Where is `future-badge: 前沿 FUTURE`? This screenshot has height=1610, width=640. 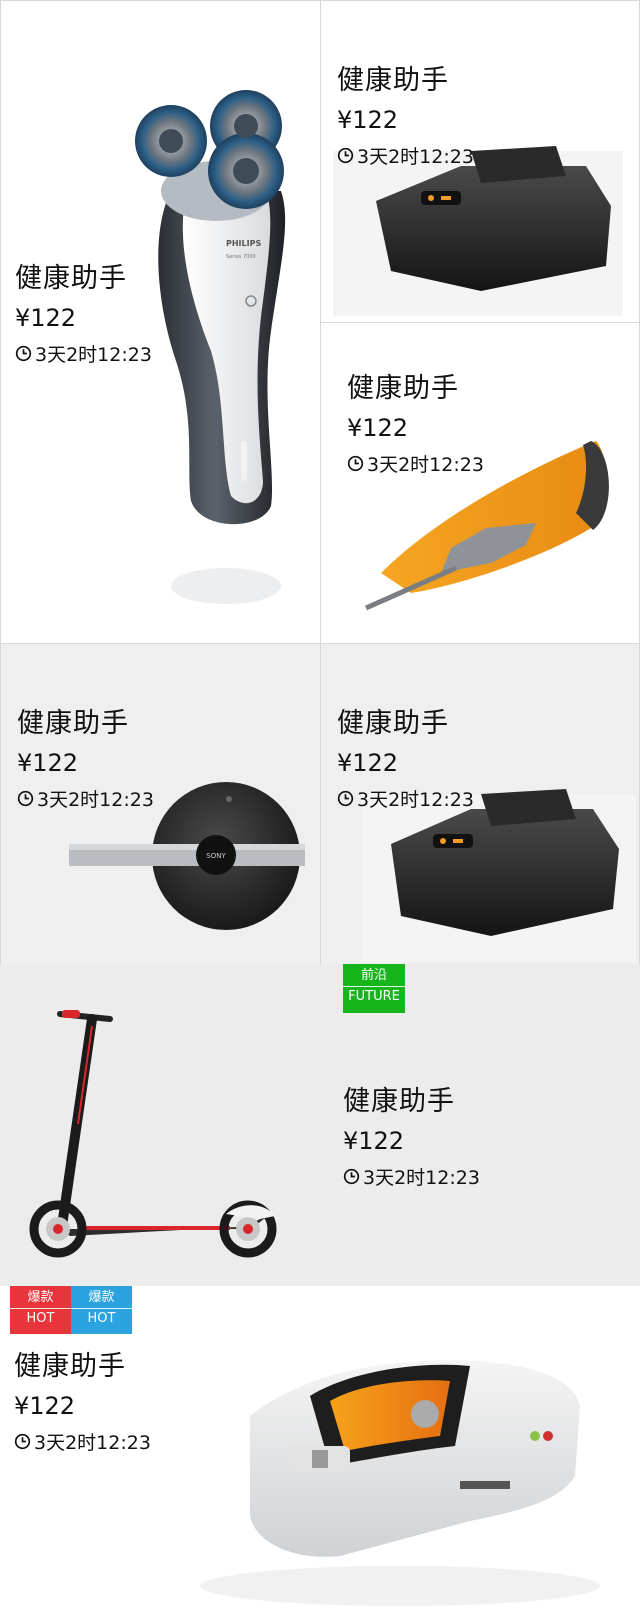
future-badge: 前沿 FUTURE is located at coordinates (374, 988).